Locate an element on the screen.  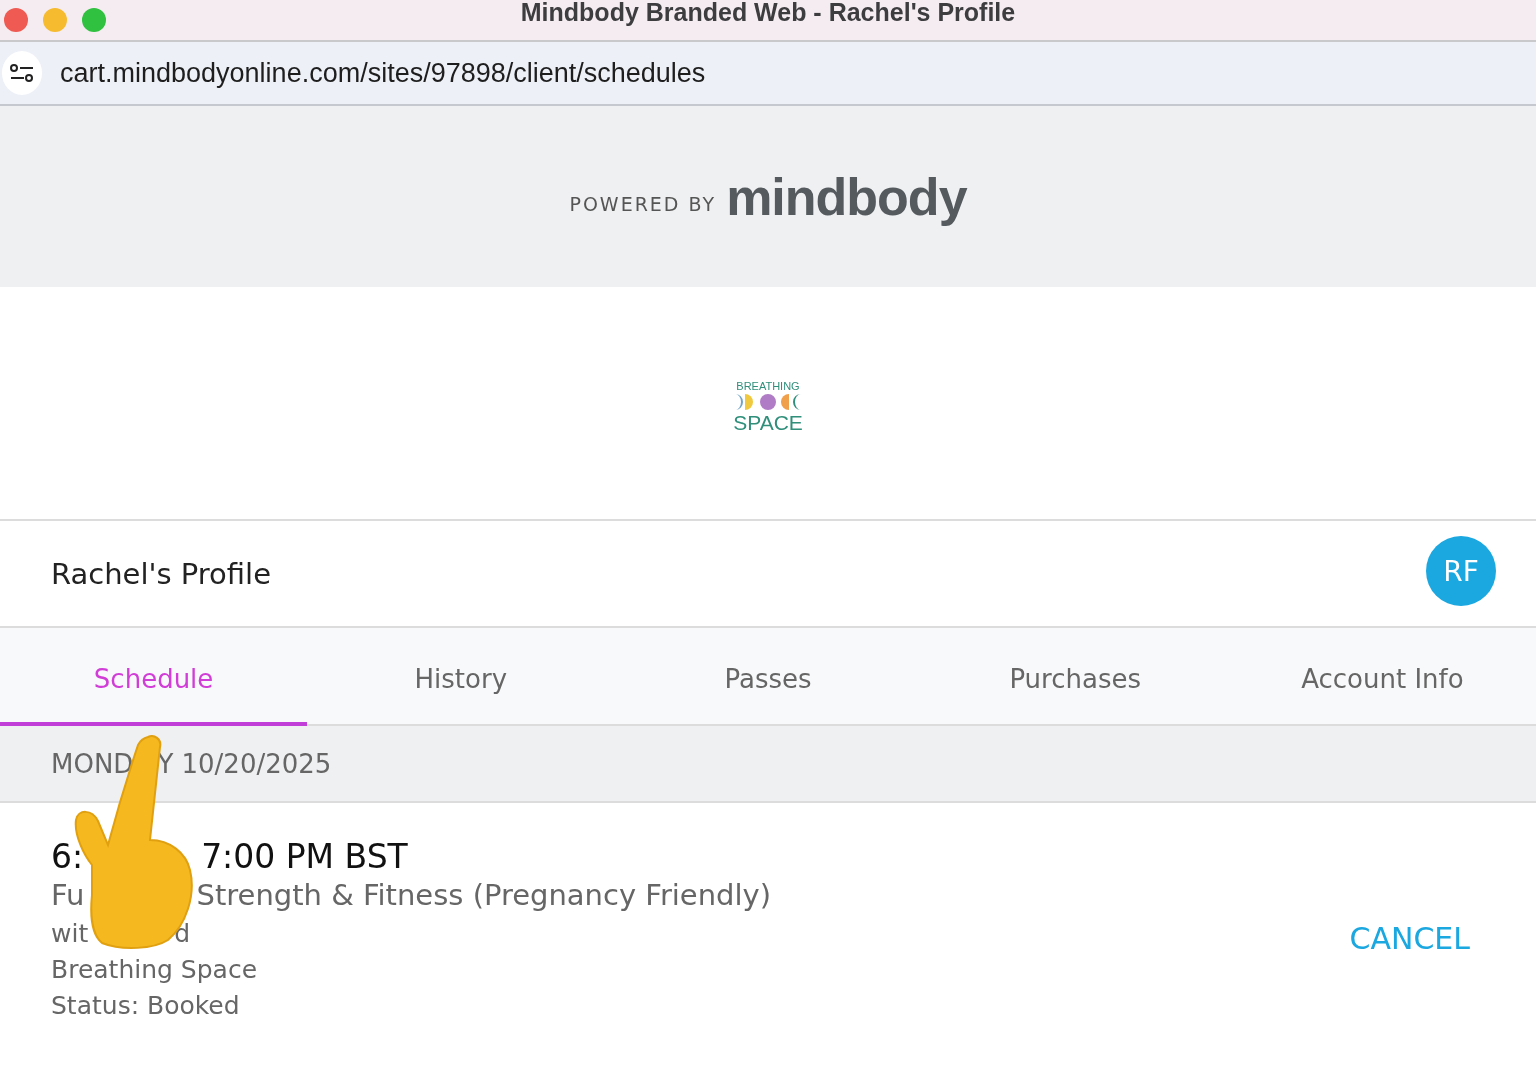
class-name: Strength & Fitness (Pregnancy Friendly) is located at coordinates (484, 895).